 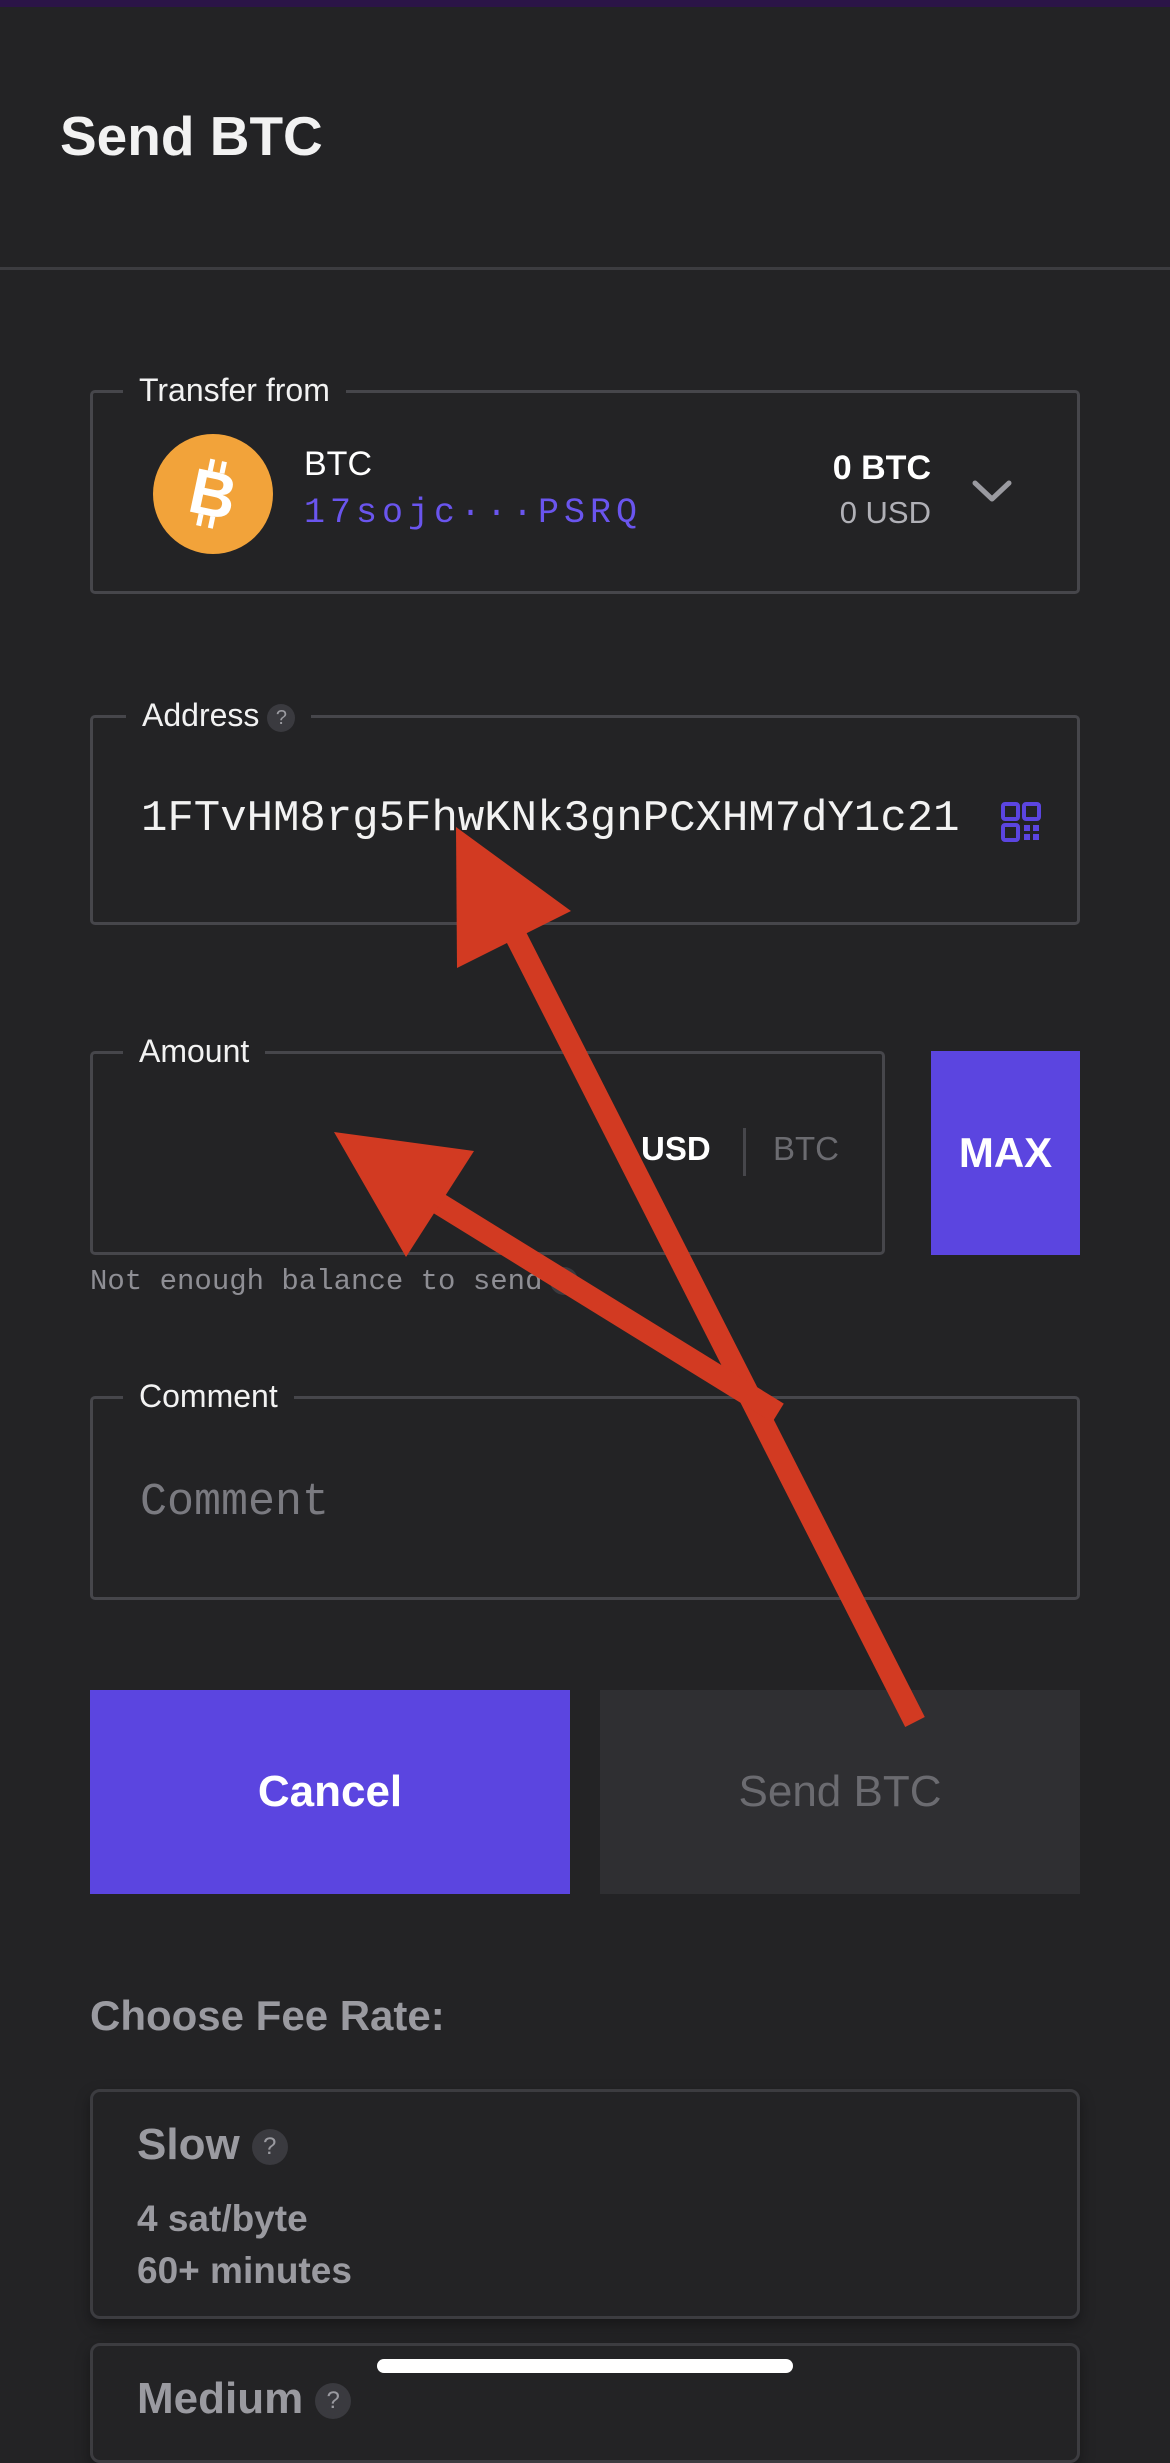 I want to click on fee-option-time: 60+ minutes, so click(x=244, y=2270).